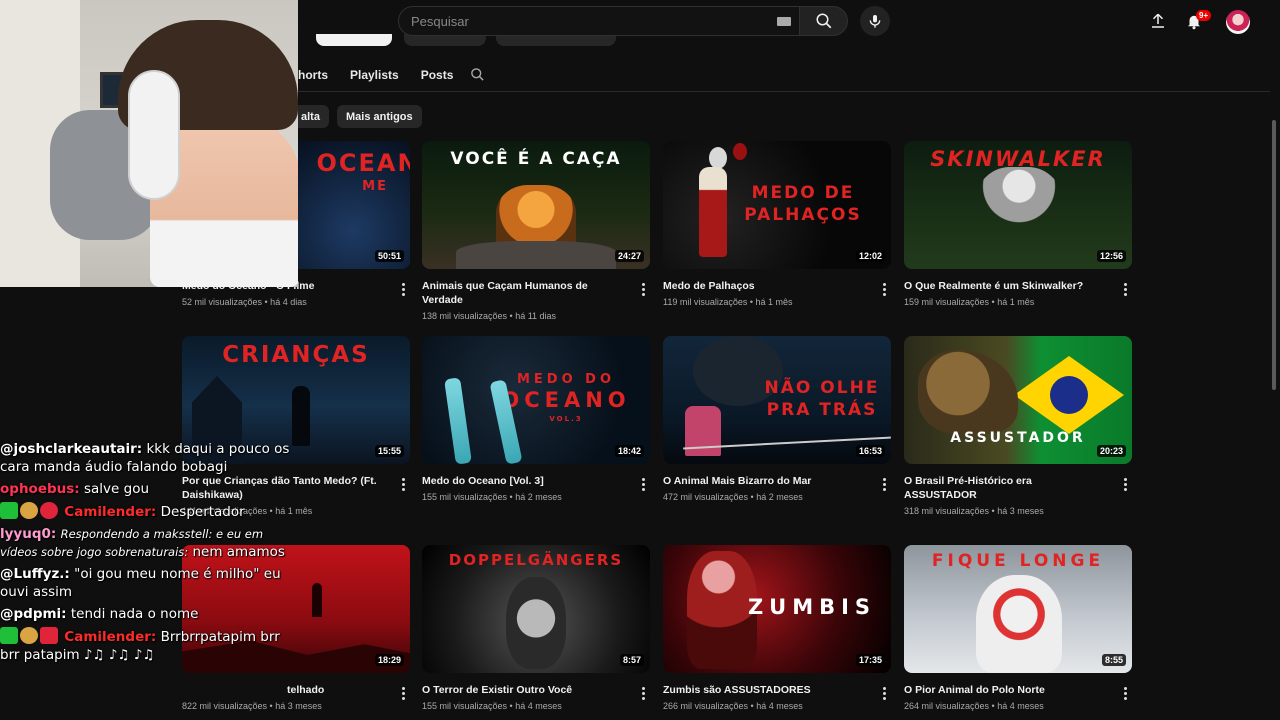 The image size is (1280, 720). I want to click on thumbnail-subtext: PRA TRÁS, so click(822, 410).